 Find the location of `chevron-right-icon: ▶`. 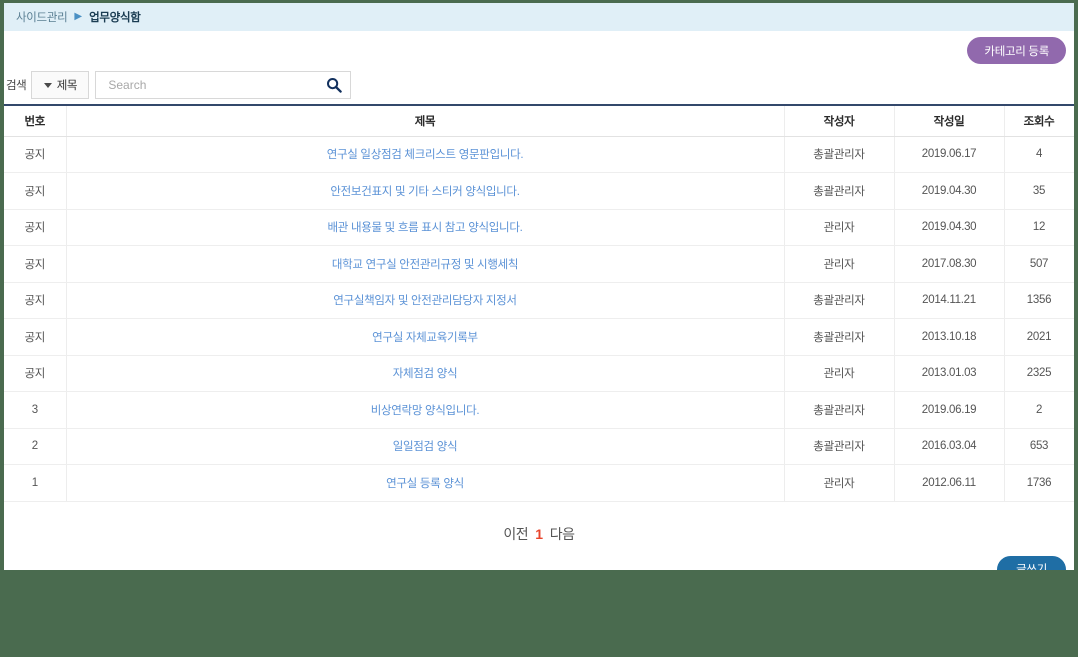

chevron-right-icon: ▶ is located at coordinates (78, 16).